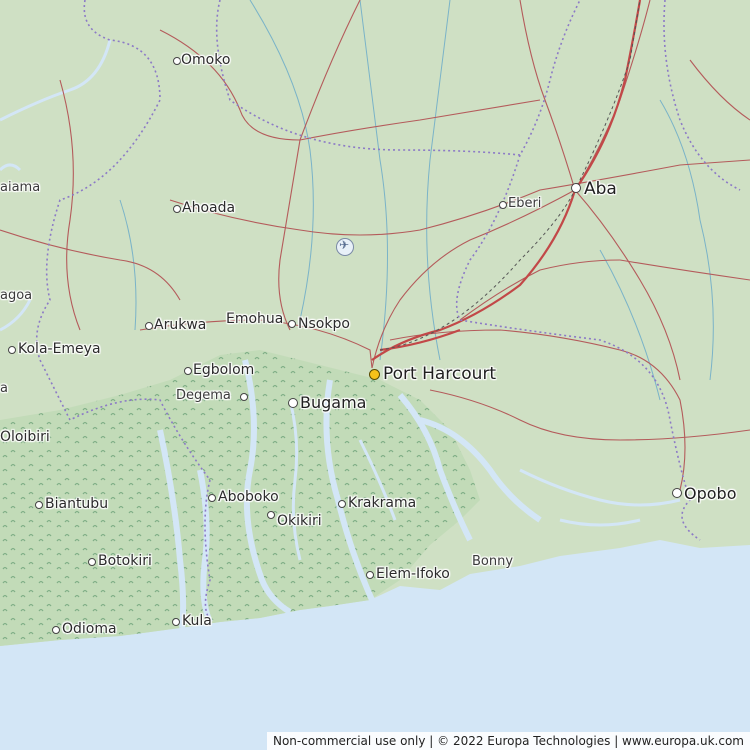 This screenshot has width=750, height=750. I want to click on emohua-label: Emohua, so click(254, 319).